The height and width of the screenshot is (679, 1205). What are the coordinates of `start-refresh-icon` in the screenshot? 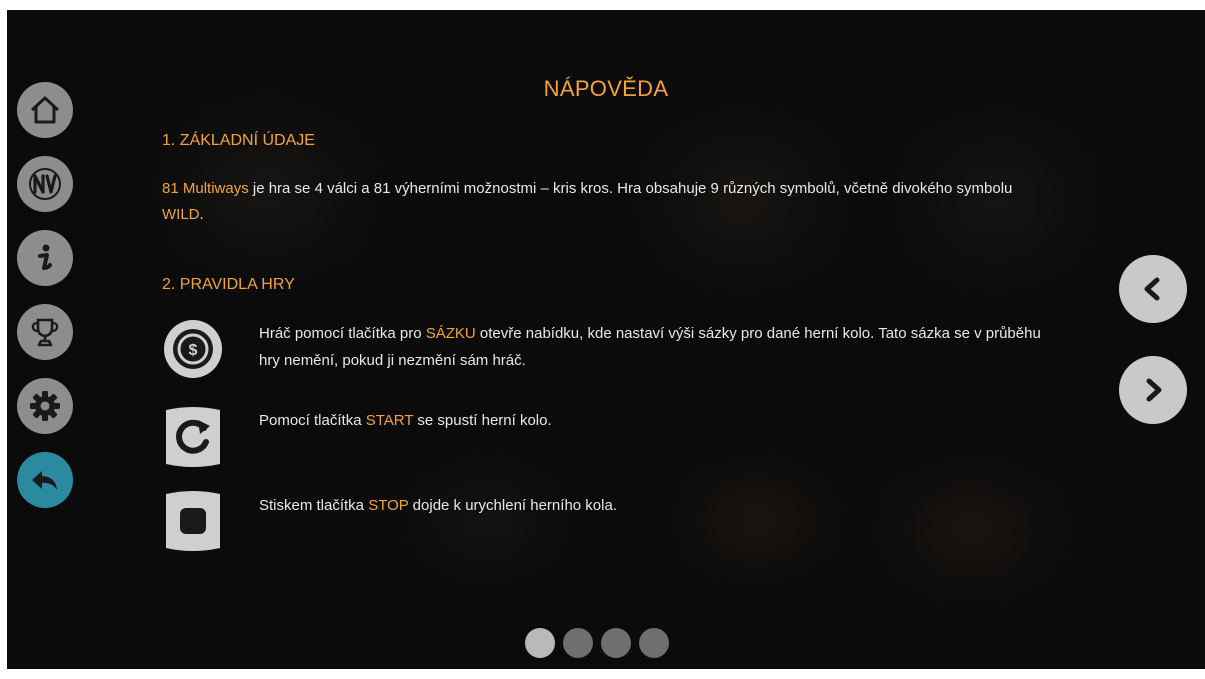 It's located at (193, 437).